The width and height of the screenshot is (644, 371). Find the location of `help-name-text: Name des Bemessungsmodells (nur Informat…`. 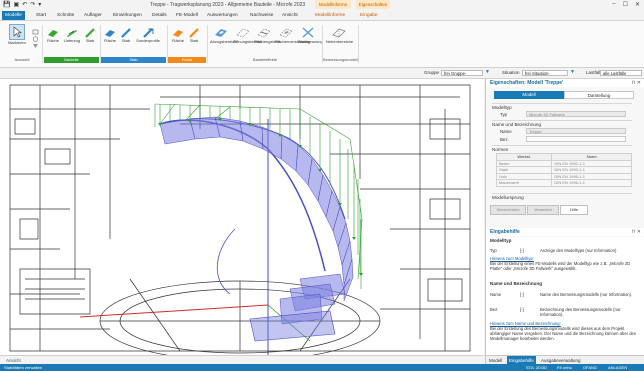

help-name-text: Name des Bemessungsmodells (nur Informat… is located at coordinates (586, 294).